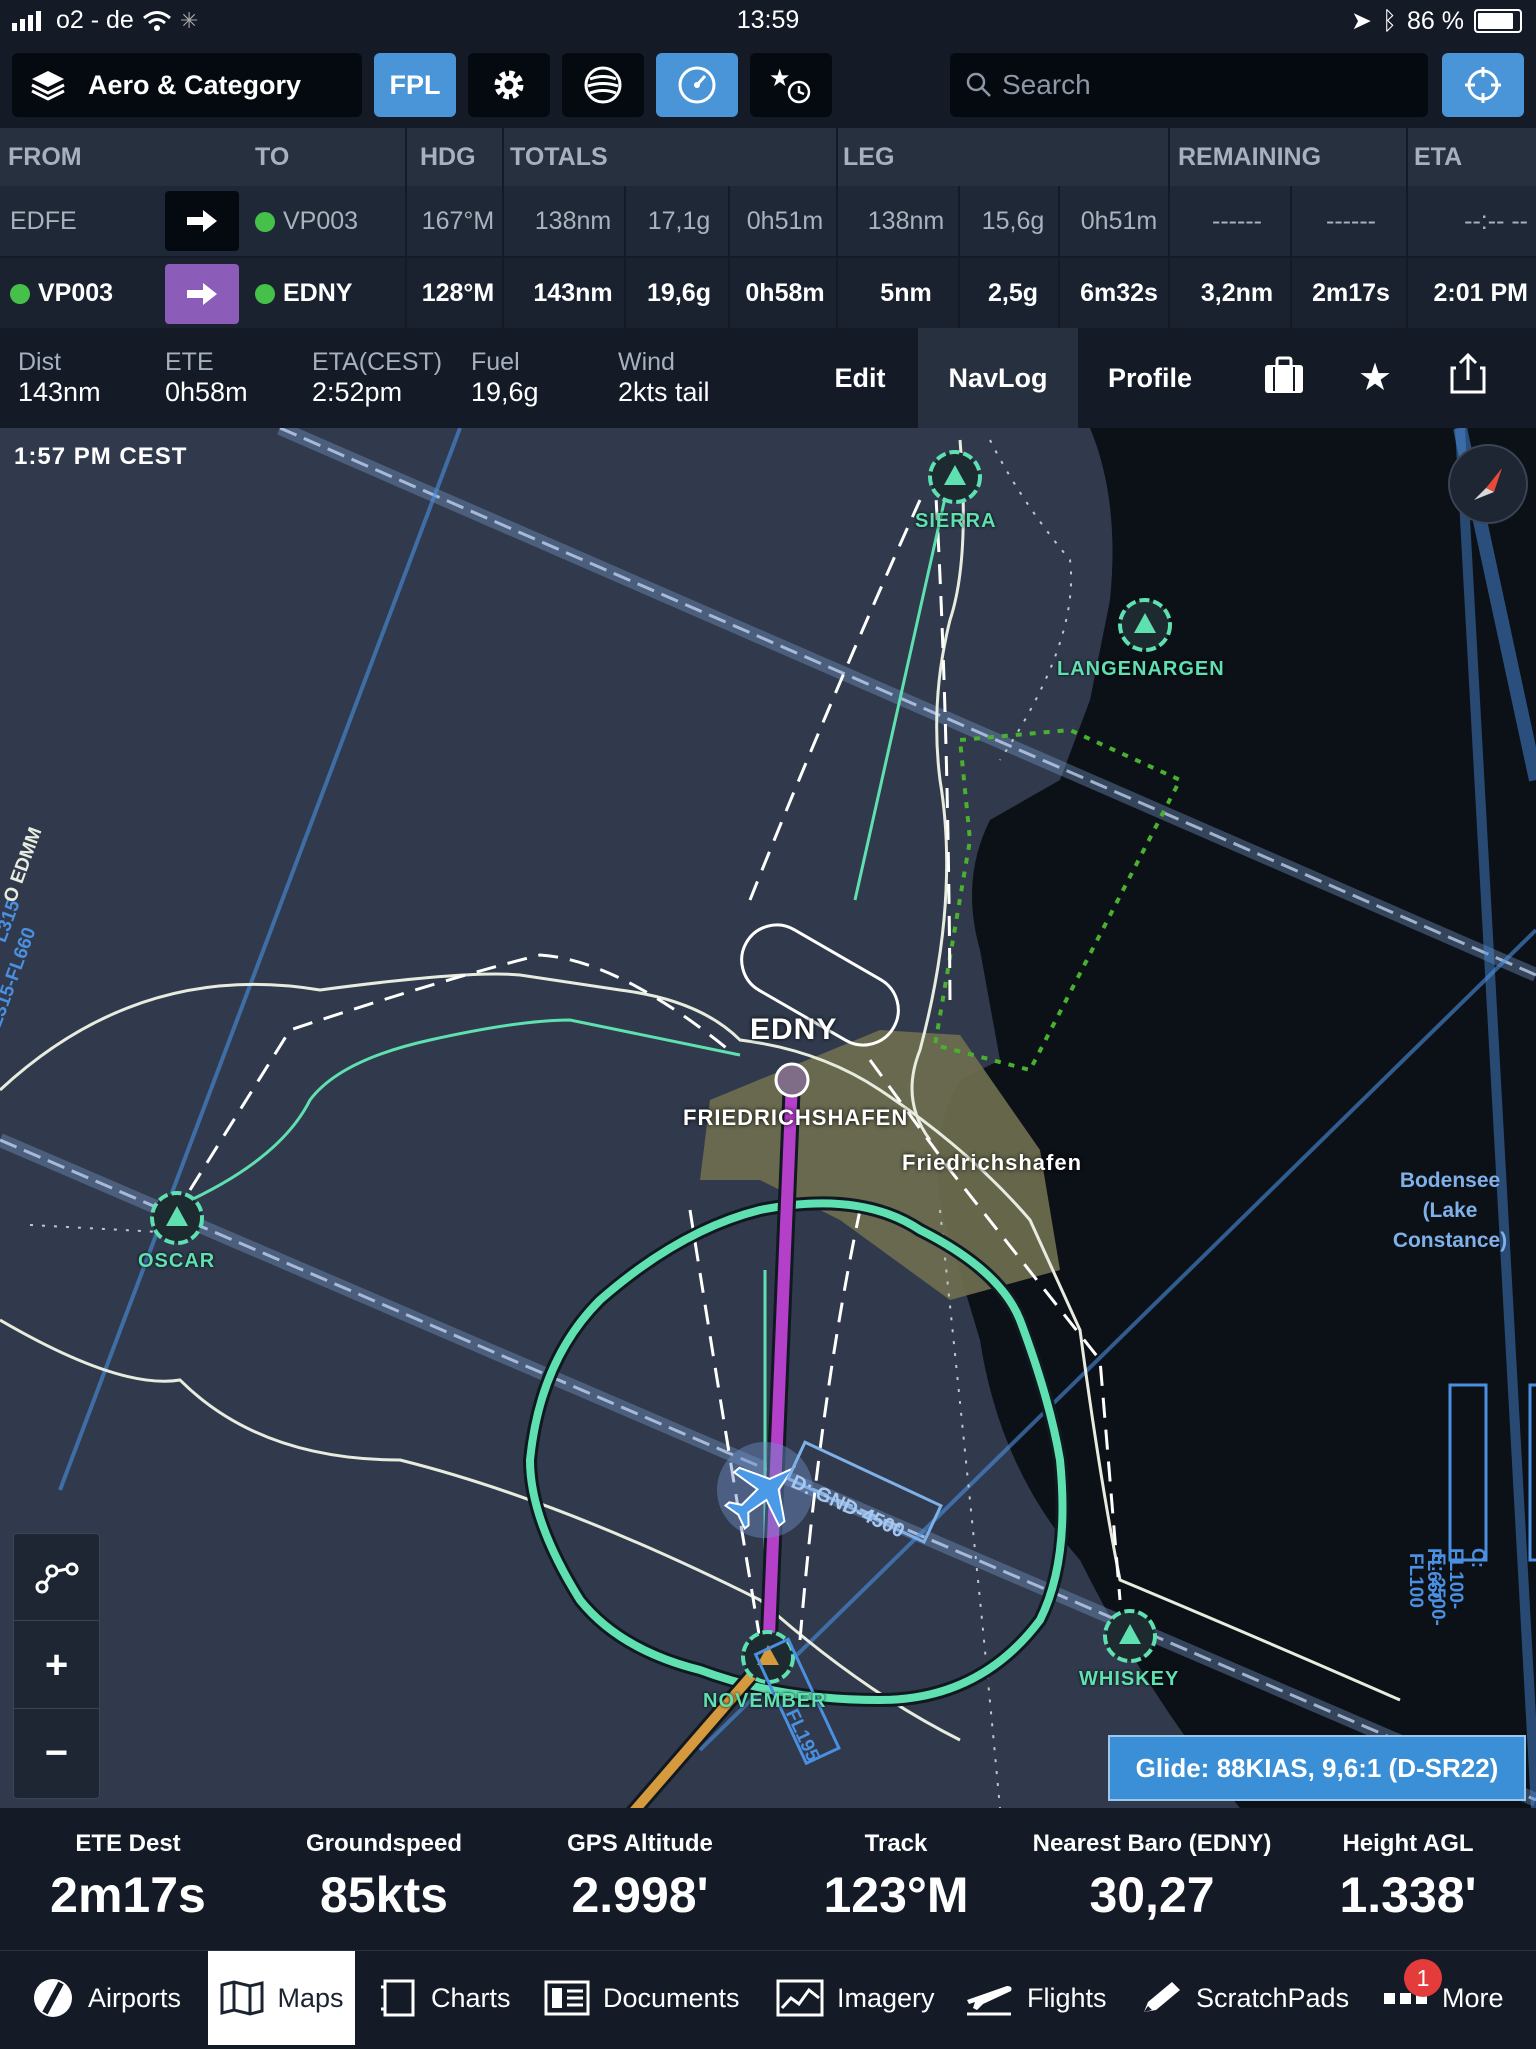 The image size is (1536, 2049). What do you see at coordinates (998, 378) in the screenshot?
I see `navlog-tab: NavLog` at bounding box center [998, 378].